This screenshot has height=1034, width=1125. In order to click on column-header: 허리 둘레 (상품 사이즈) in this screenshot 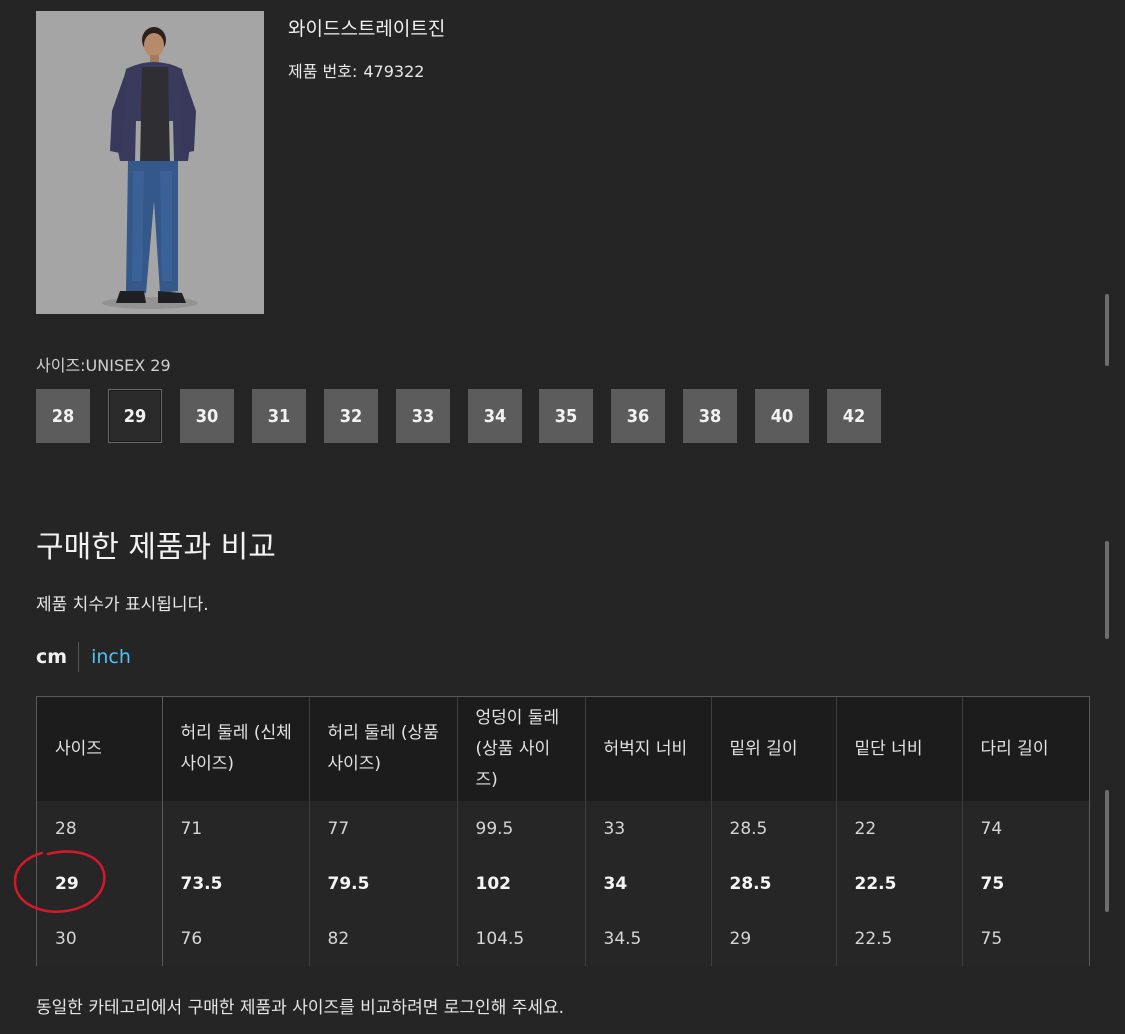, I will do `click(383, 749)`.